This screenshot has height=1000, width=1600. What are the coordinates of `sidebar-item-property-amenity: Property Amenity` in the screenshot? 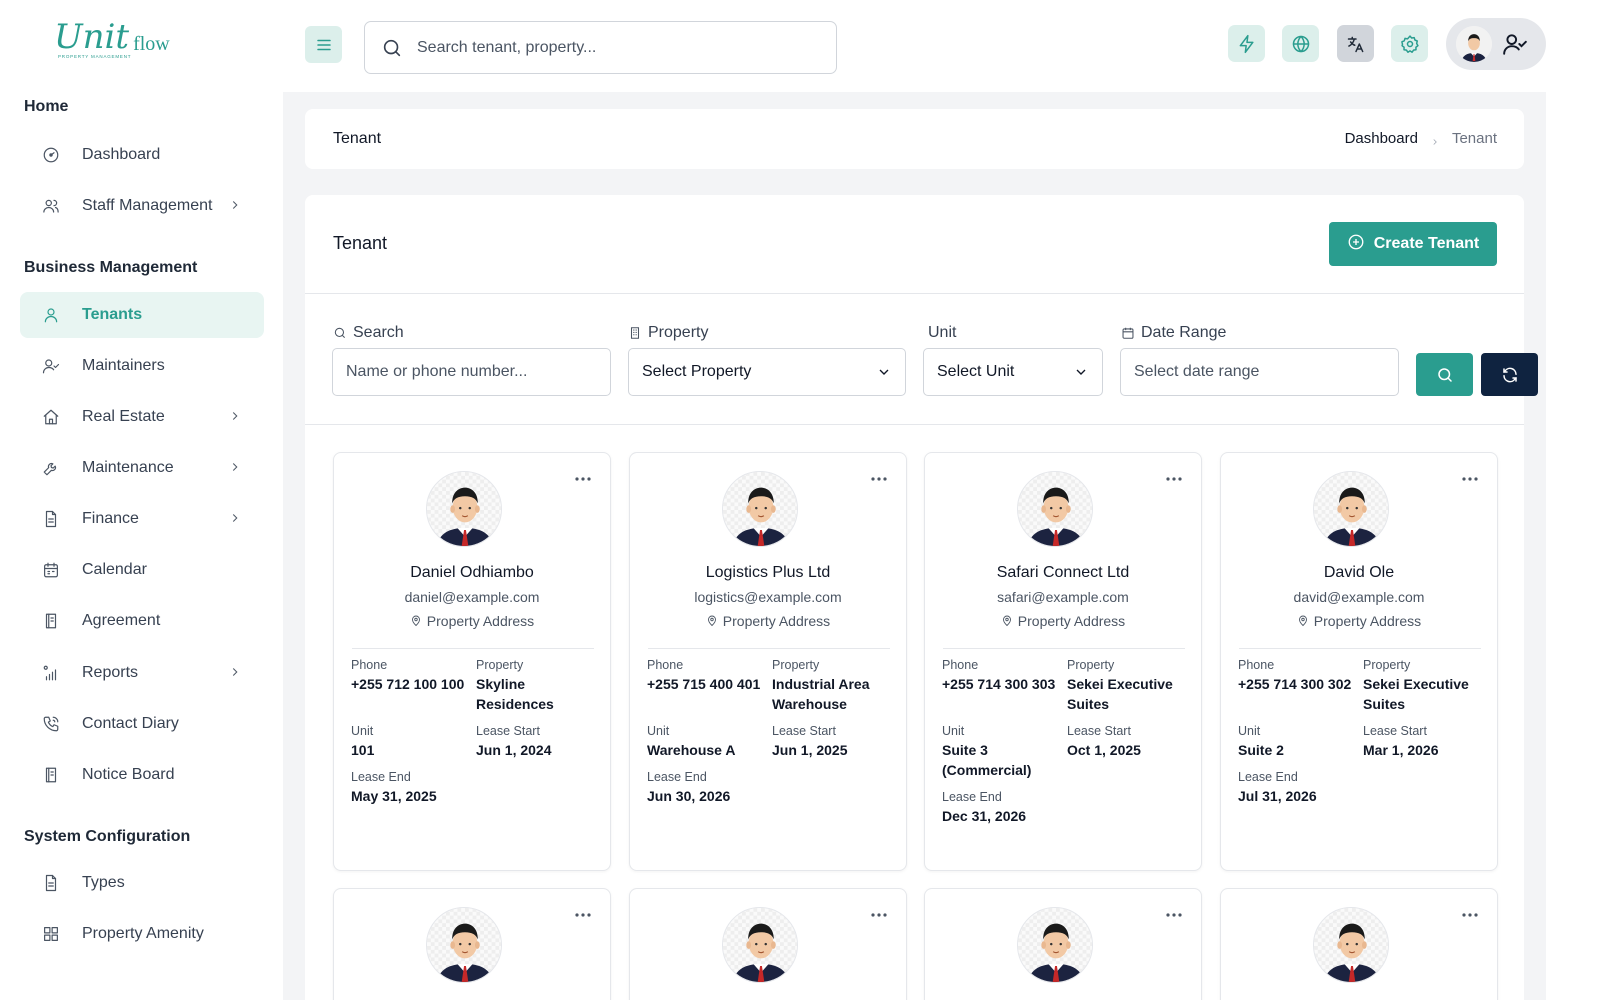 It's located at (142, 934).